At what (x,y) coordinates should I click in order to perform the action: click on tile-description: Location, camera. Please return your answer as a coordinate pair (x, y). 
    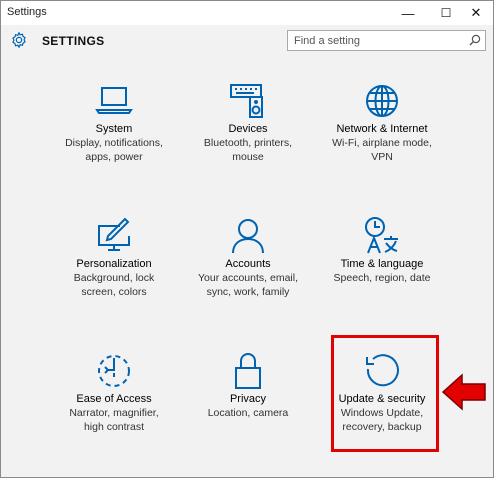
    Looking at the image, I should click on (248, 413).